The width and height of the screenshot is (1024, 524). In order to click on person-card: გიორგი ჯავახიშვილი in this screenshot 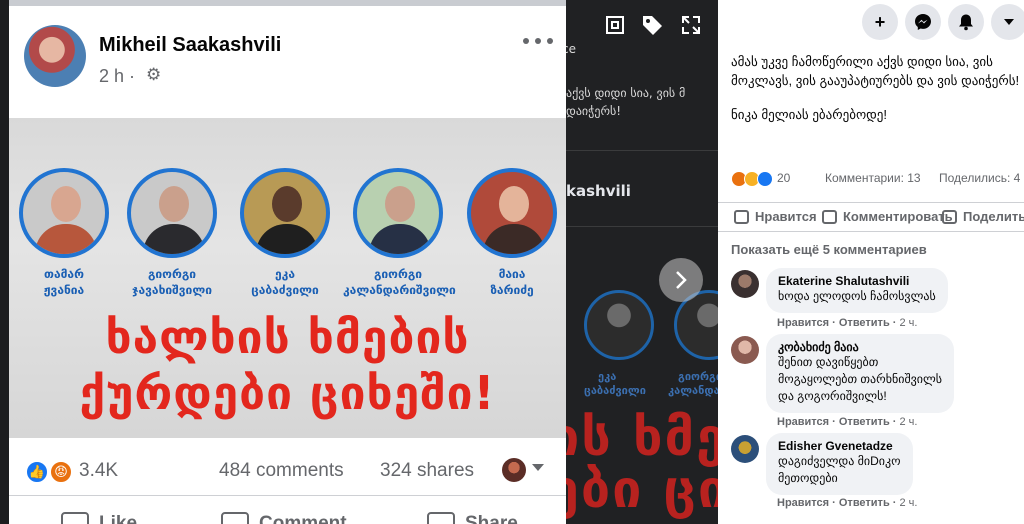, I will do `click(172, 233)`.